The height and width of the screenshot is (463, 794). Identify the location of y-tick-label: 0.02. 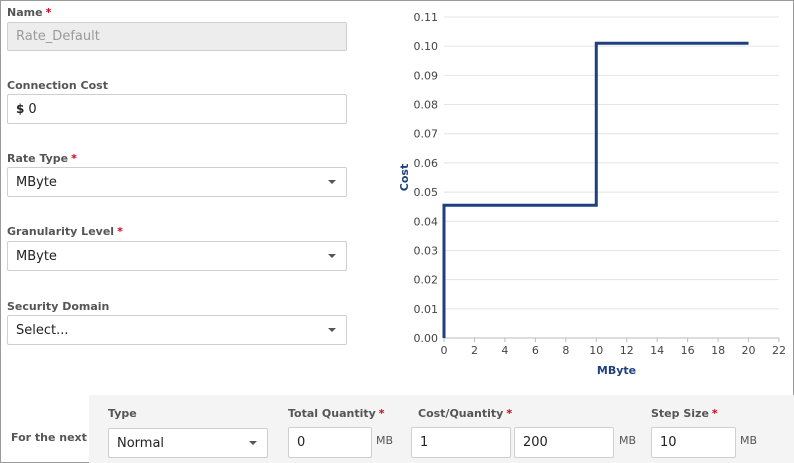
(426, 280).